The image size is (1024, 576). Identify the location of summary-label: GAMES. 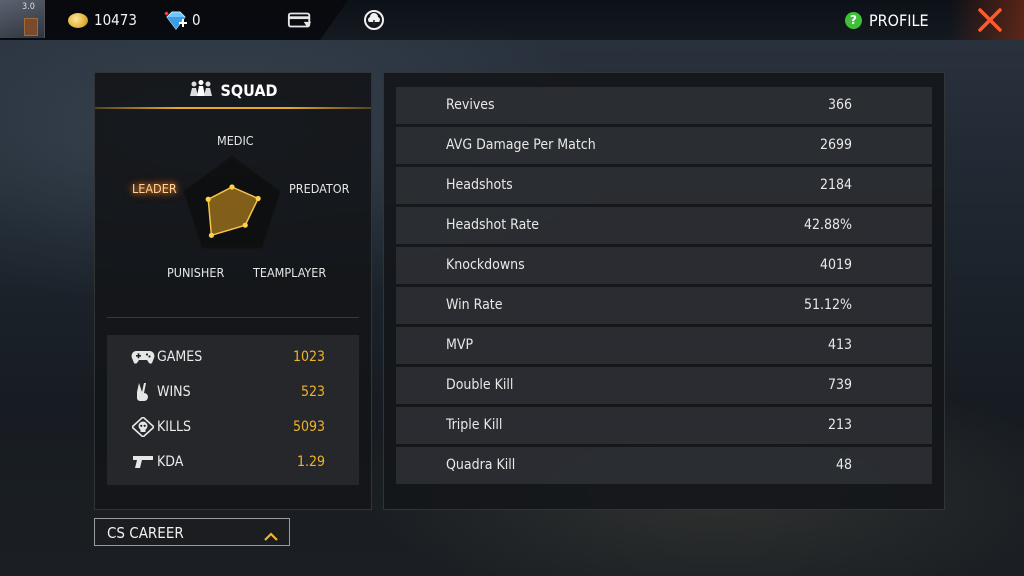
(180, 357).